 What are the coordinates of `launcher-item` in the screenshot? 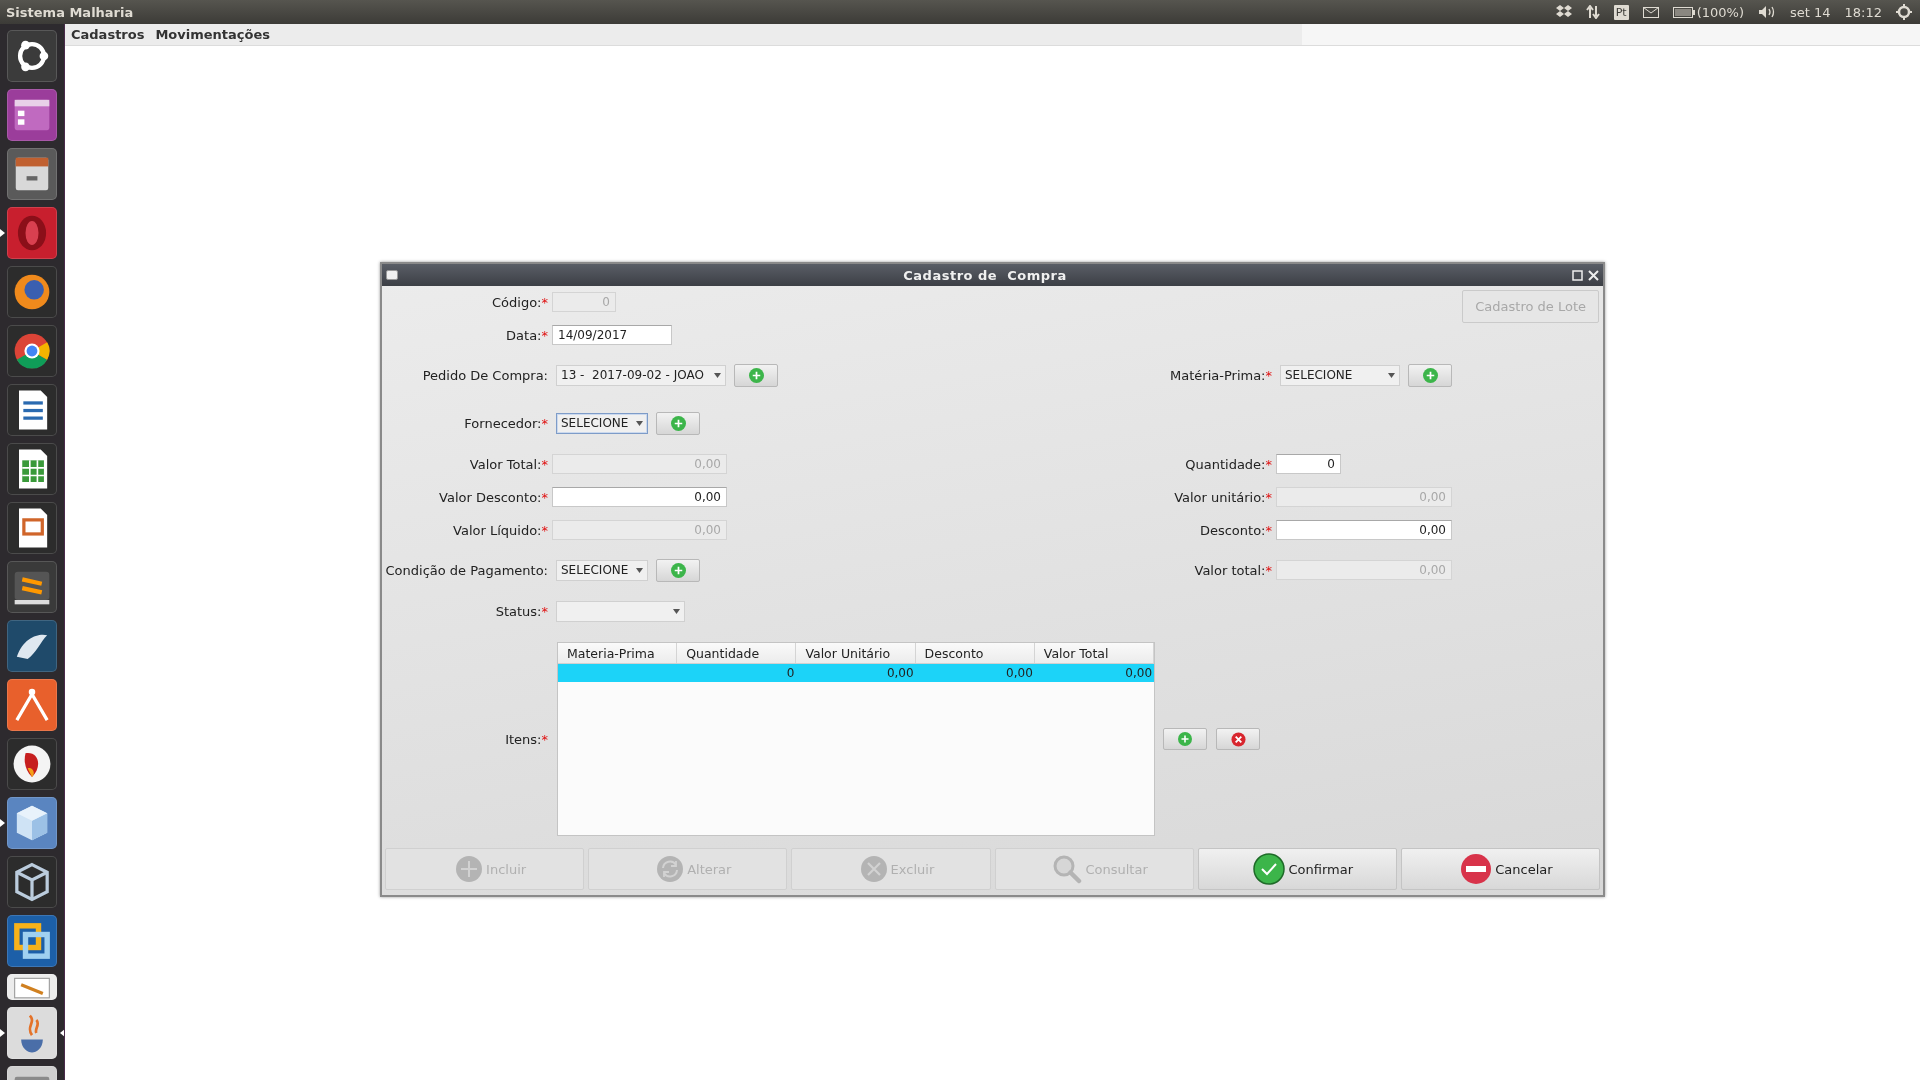 It's located at (32, 1033).